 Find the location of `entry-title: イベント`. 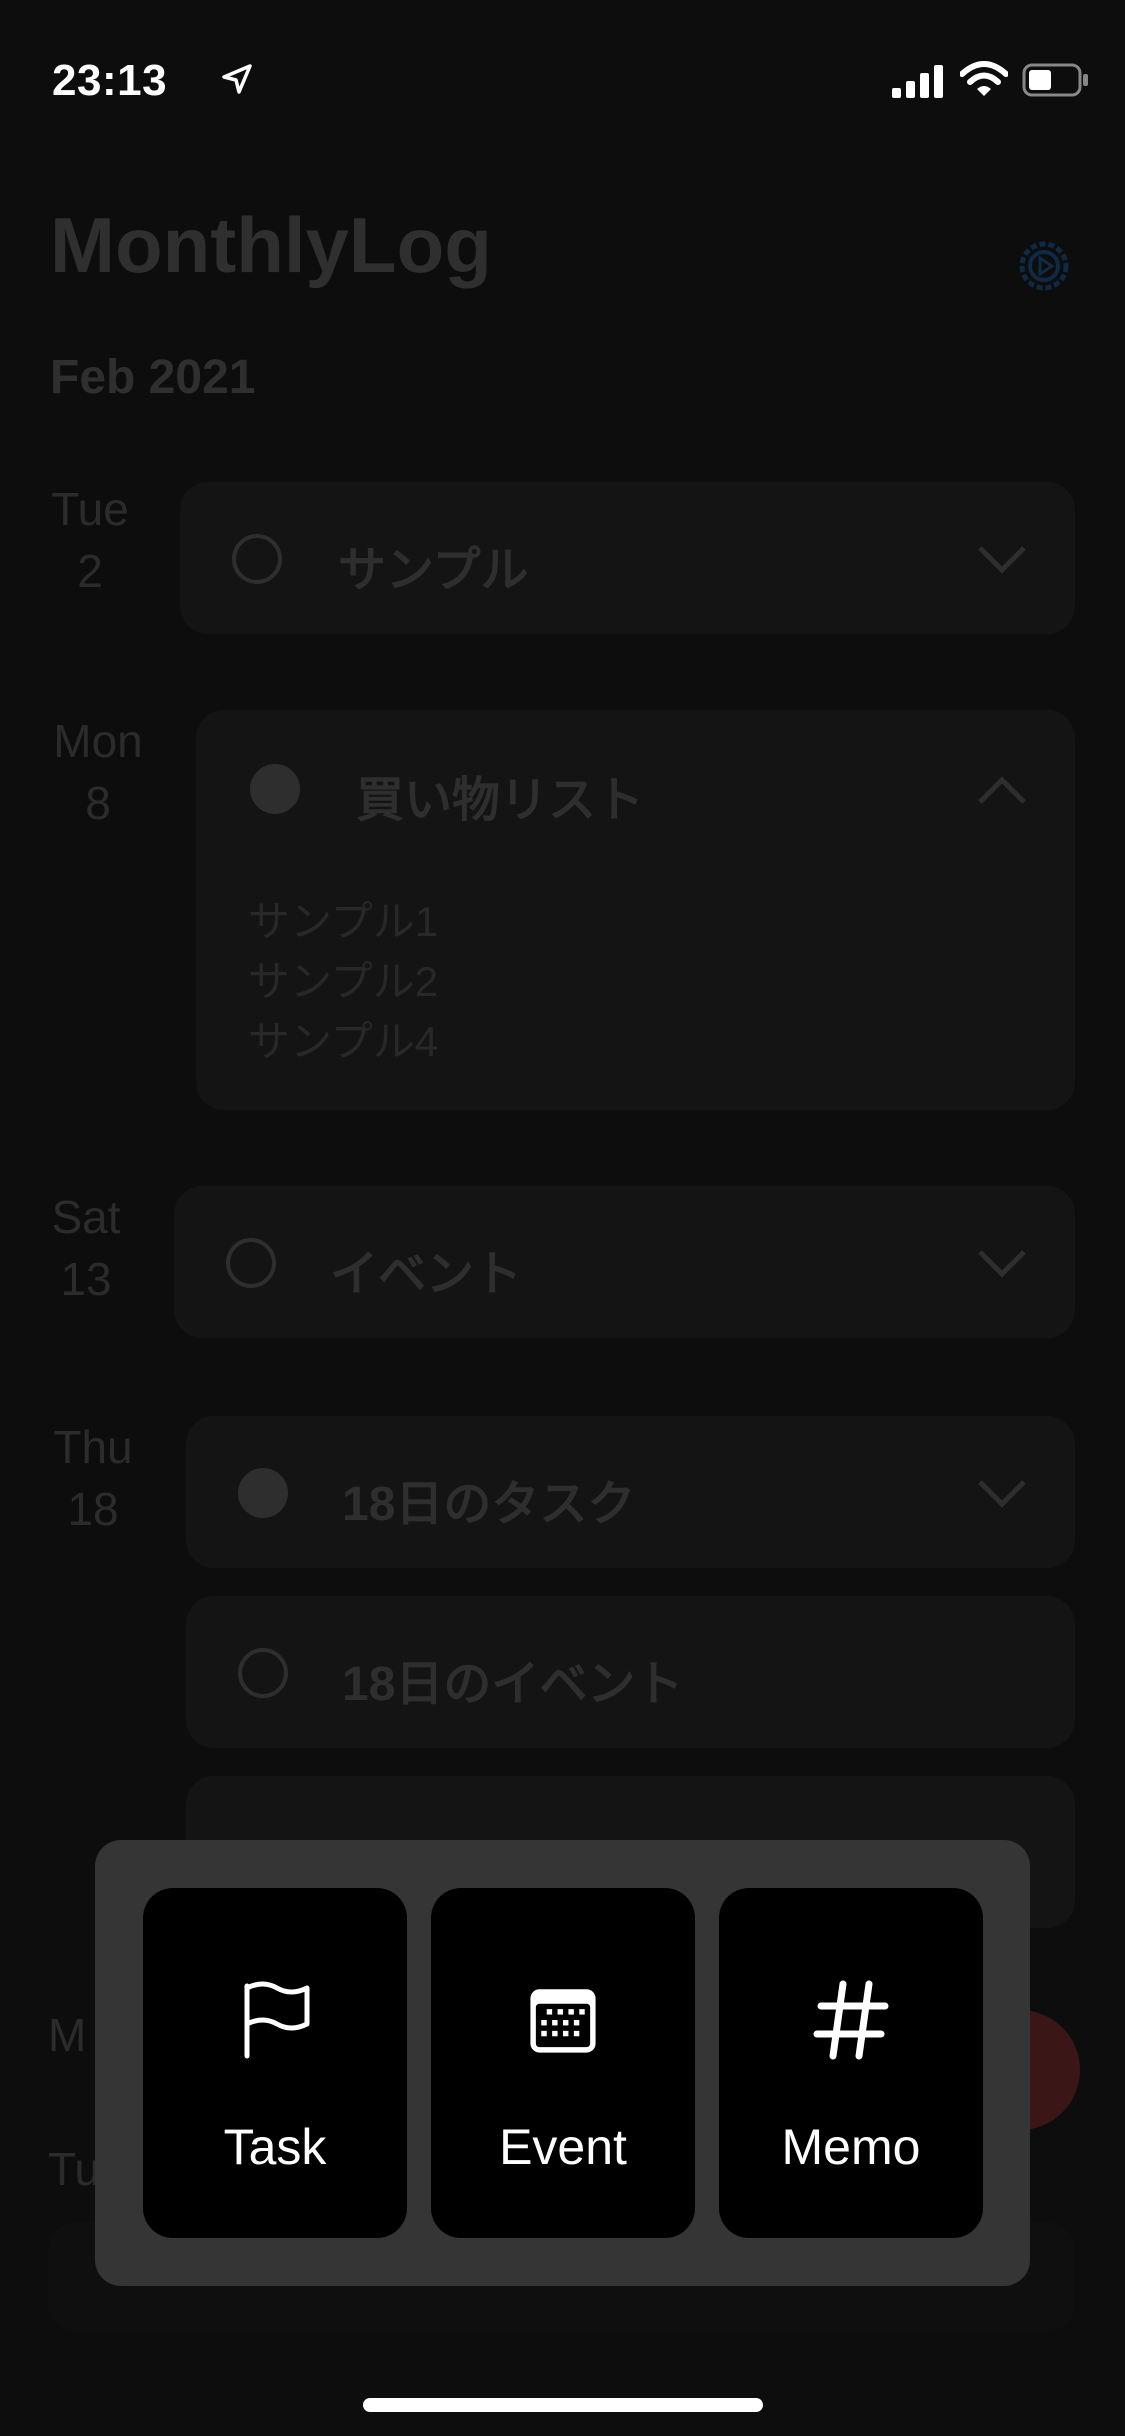

entry-title: イベント is located at coordinates (426, 1274).